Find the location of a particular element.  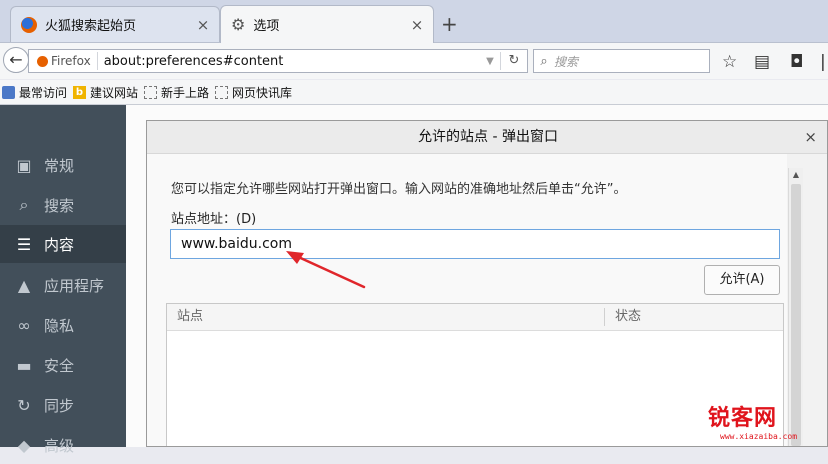

sidebar-item-label: 隐私 is located at coordinates (59, 325).